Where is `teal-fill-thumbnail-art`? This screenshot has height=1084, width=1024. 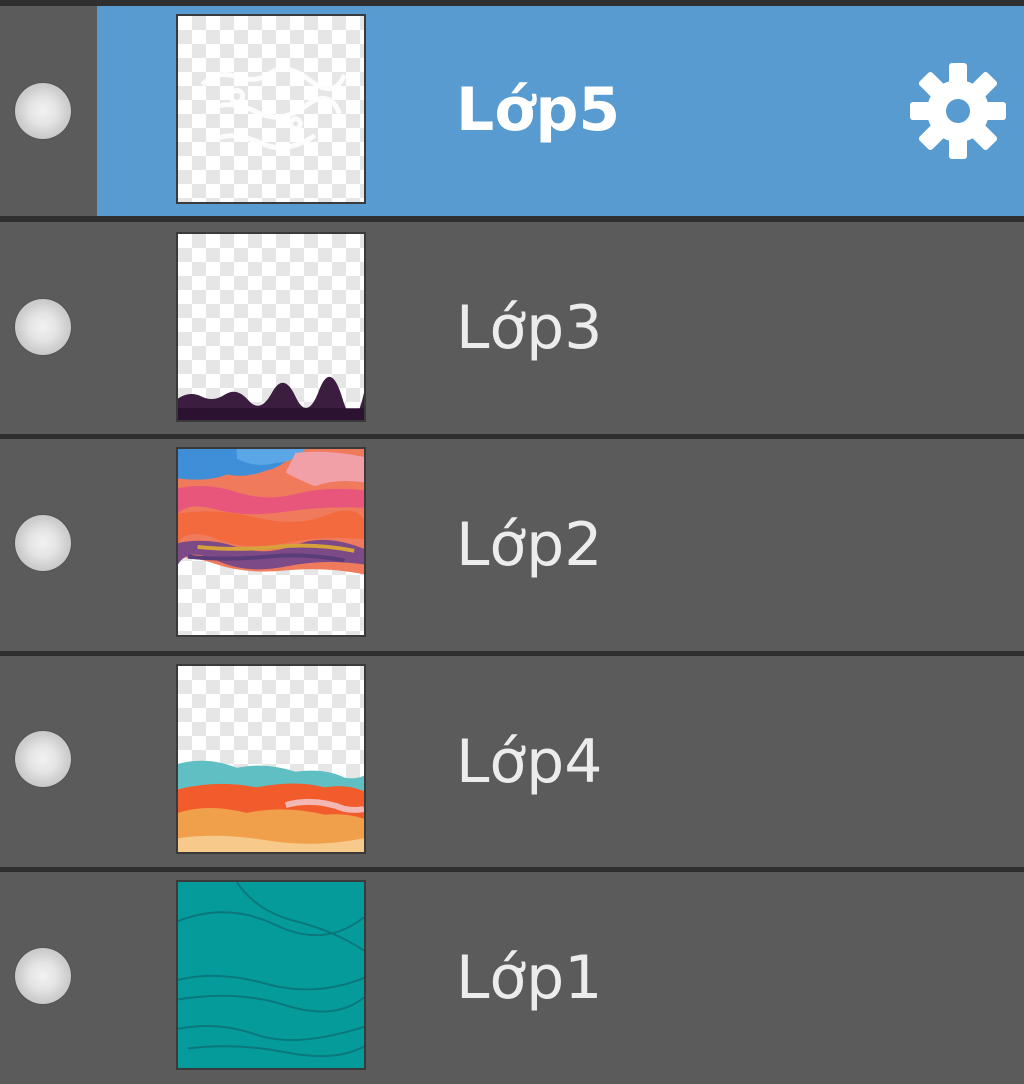
teal-fill-thumbnail-art is located at coordinates (271, 975).